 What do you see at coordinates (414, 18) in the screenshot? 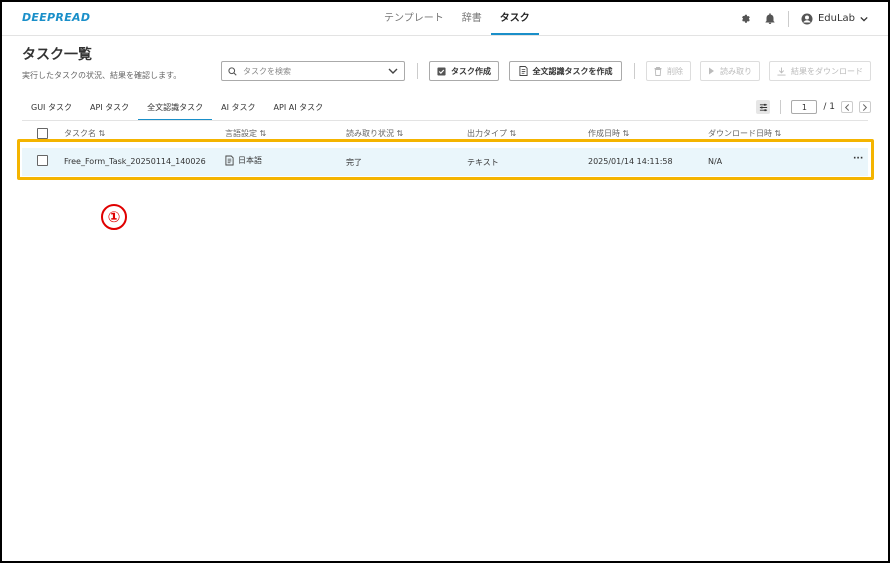
I see `nav-templates: テンプレート` at bounding box center [414, 18].